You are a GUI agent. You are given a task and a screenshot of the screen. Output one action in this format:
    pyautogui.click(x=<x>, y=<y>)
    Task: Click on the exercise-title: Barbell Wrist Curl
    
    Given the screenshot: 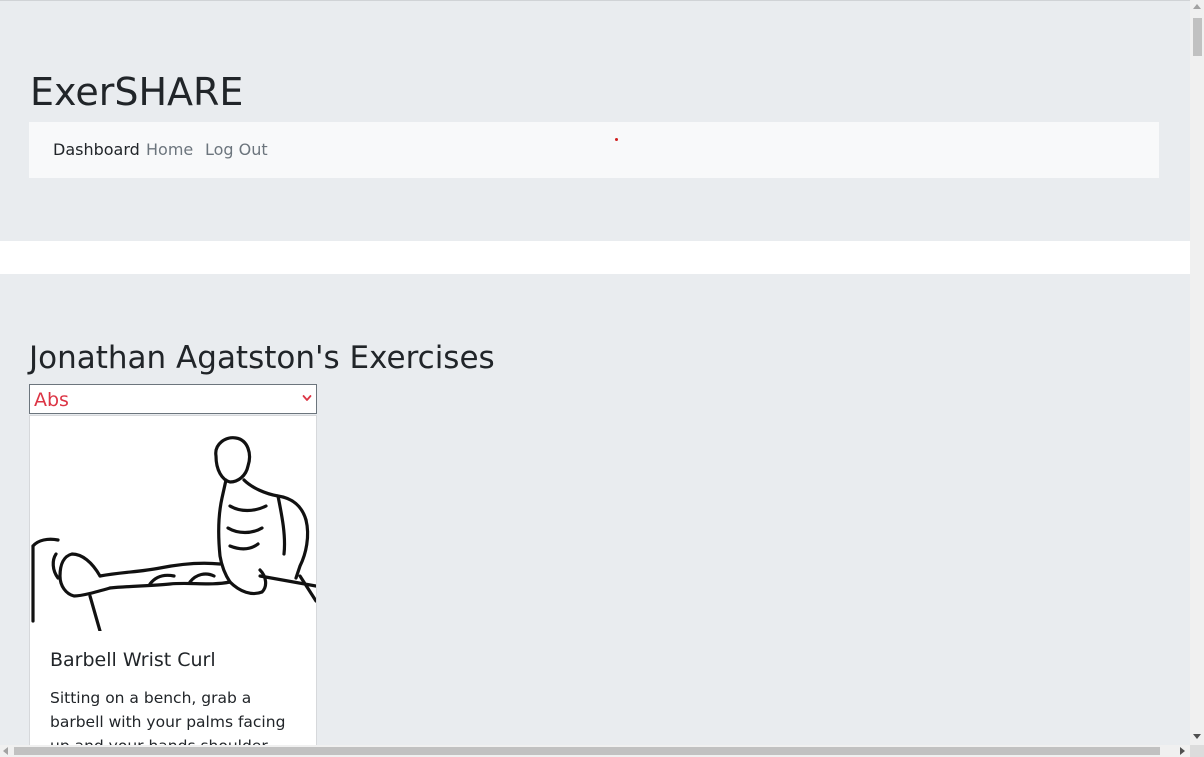 What is the action you would take?
    pyautogui.click(x=133, y=660)
    